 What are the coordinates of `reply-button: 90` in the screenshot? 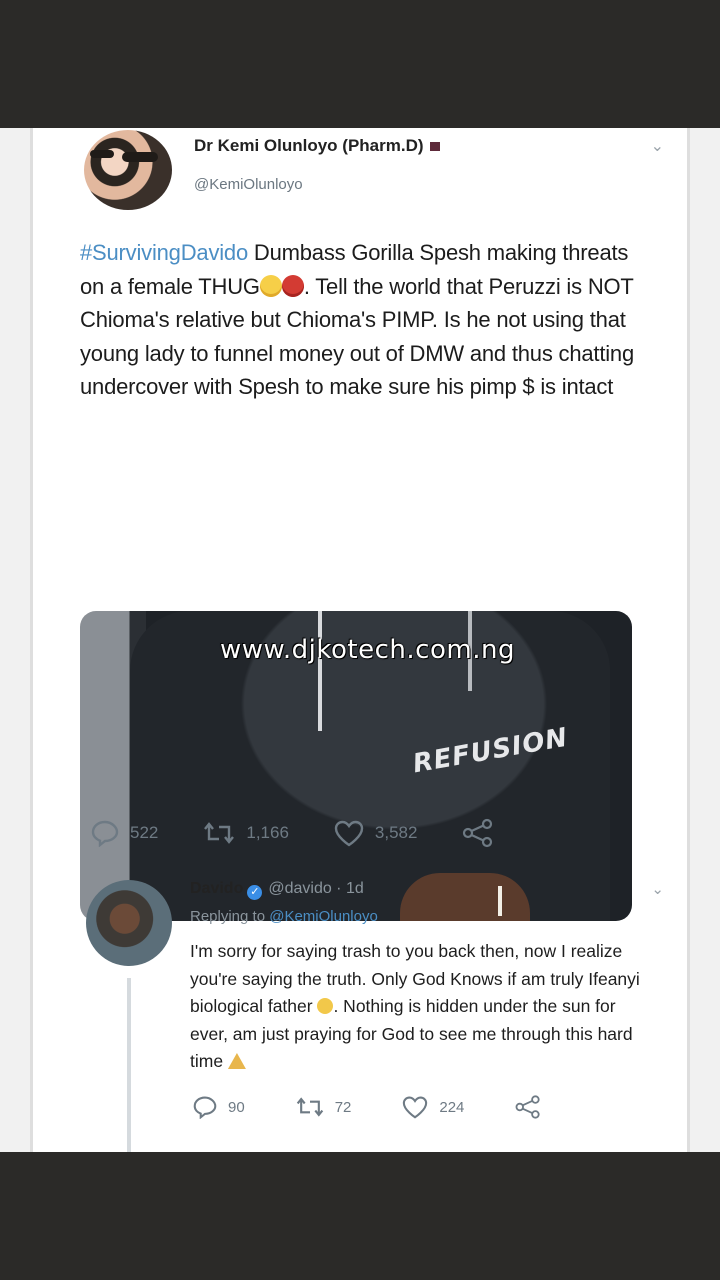 It's located at (218, 1107).